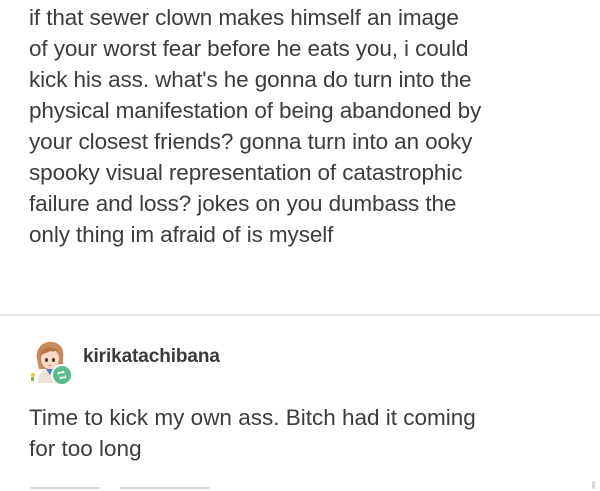 The height and width of the screenshot is (491, 600). What do you see at coordinates (51, 362) in the screenshot?
I see `anime-avatar-icon` at bounding box center [51, 362].